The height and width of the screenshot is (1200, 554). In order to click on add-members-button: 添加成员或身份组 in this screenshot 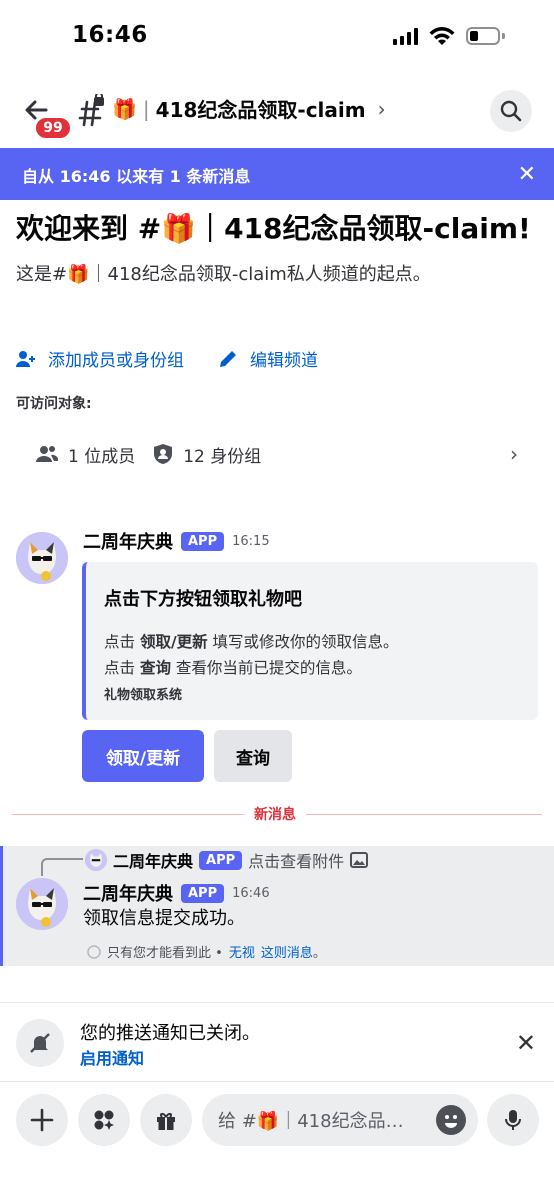, I will do `click(100, 358)`.